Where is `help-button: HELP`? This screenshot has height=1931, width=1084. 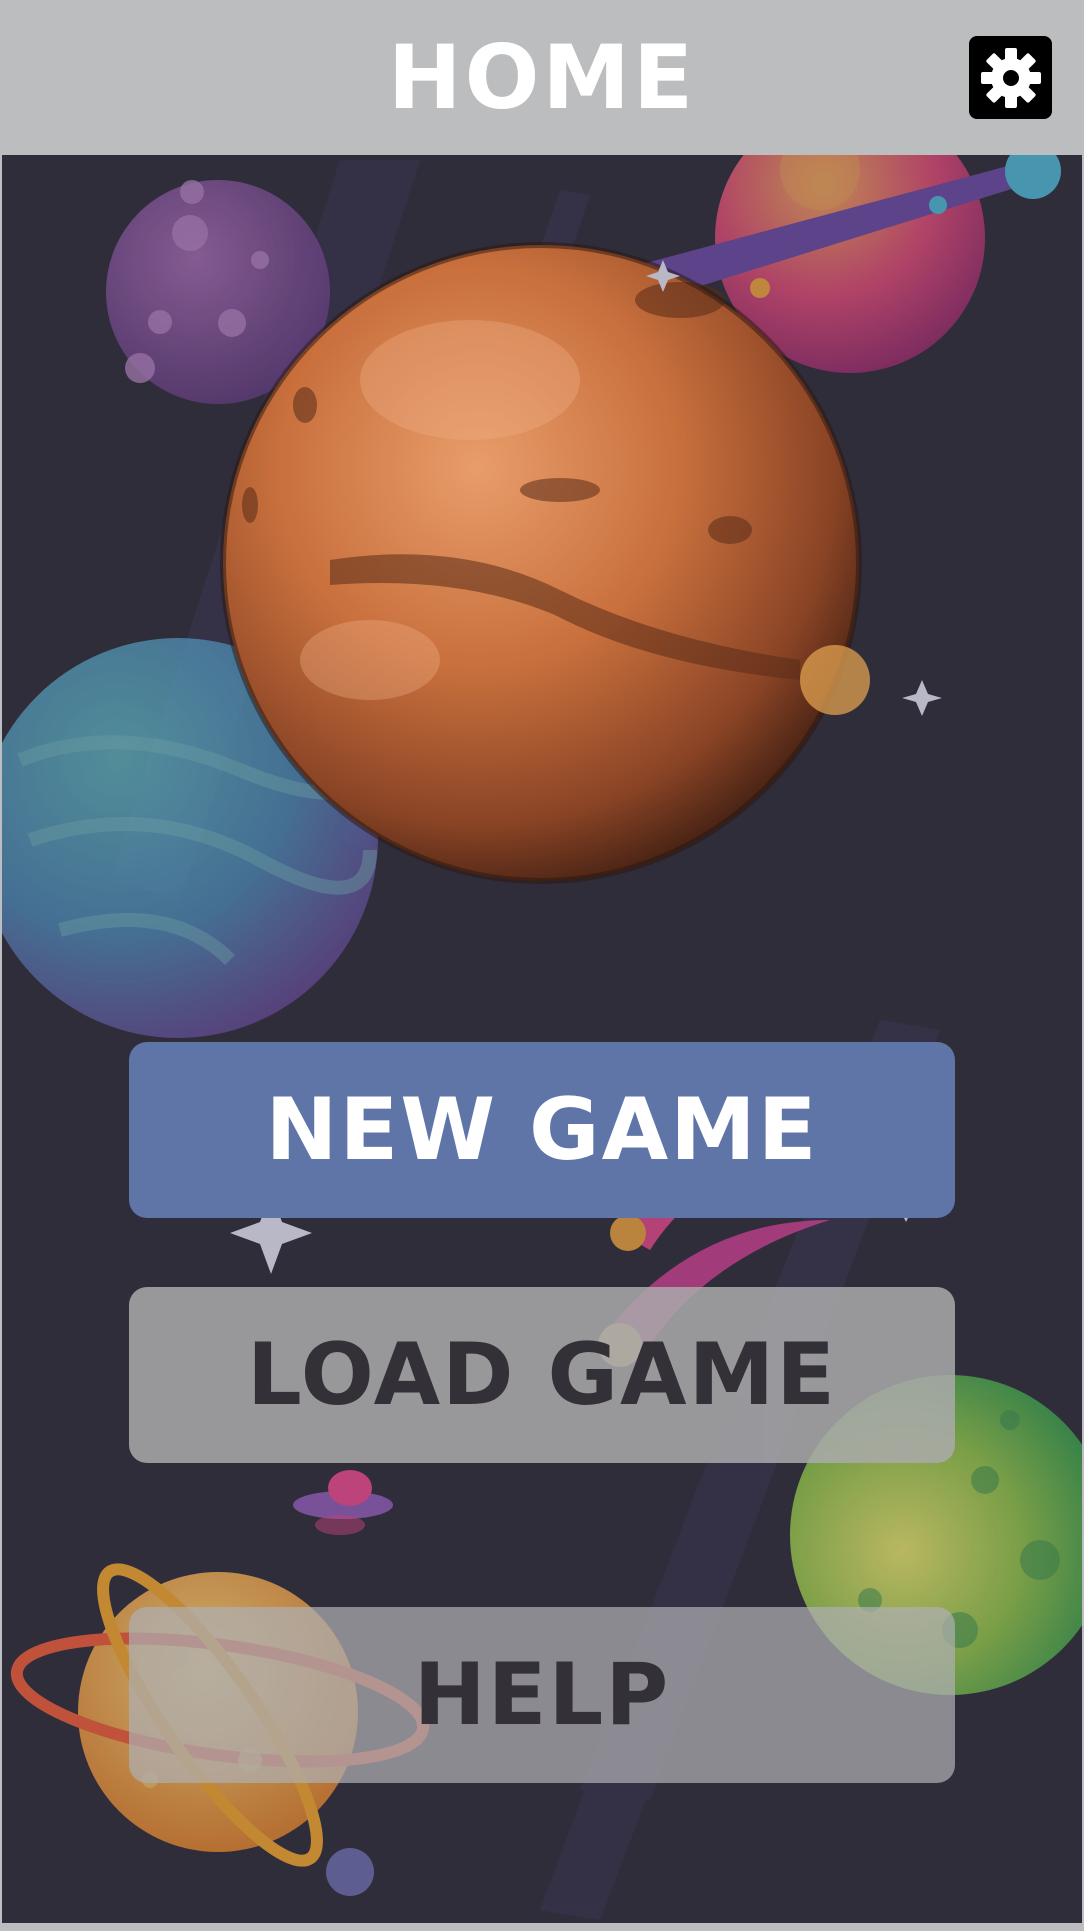 help-button: HELP is located at coordinates (542, 1695).